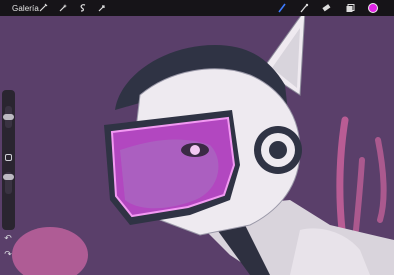 The height and width of the screenshot is (275, 394). I want to click on gallery-button: Galería, so click(25, 8).